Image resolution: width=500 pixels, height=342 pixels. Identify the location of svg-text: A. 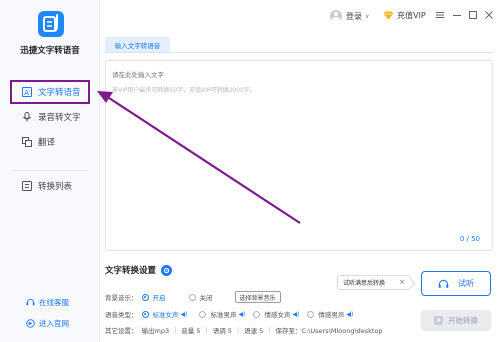
(26, 93).